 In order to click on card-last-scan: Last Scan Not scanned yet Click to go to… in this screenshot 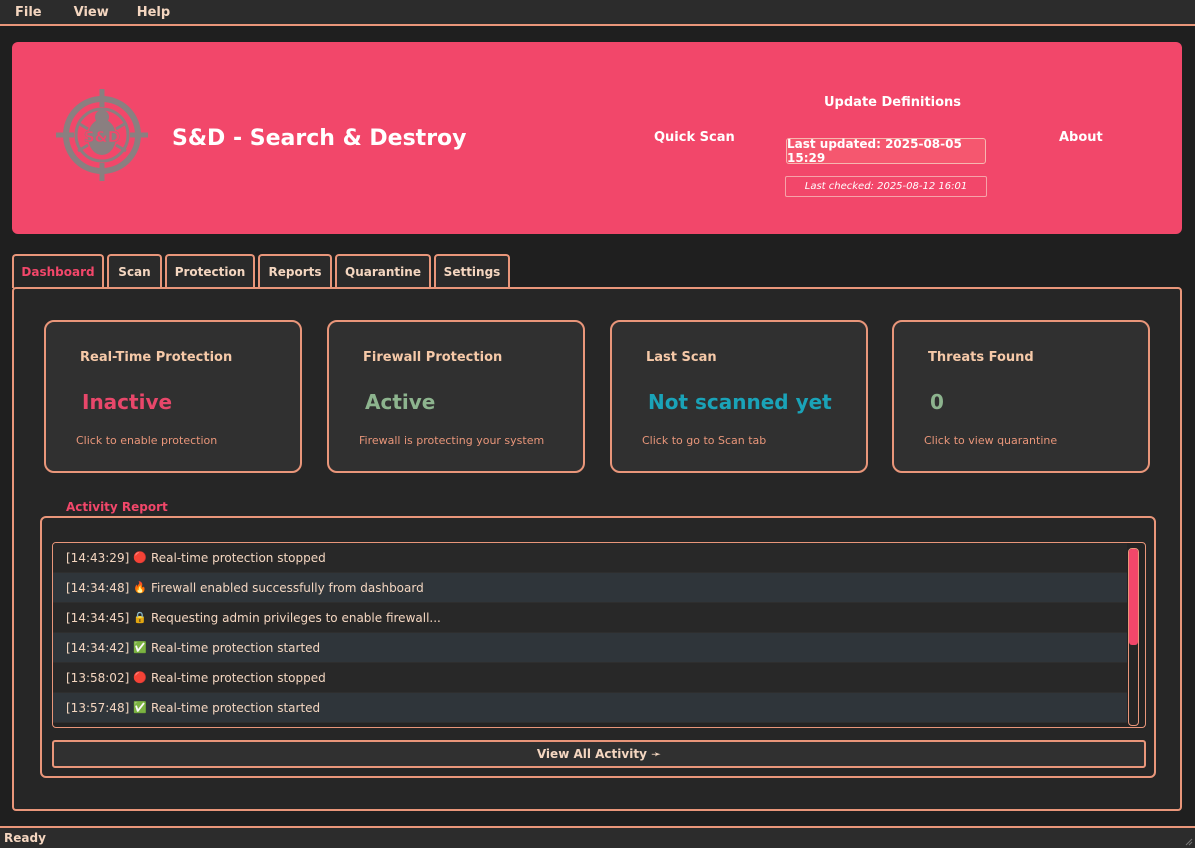, I will do `click(739, 396)`.